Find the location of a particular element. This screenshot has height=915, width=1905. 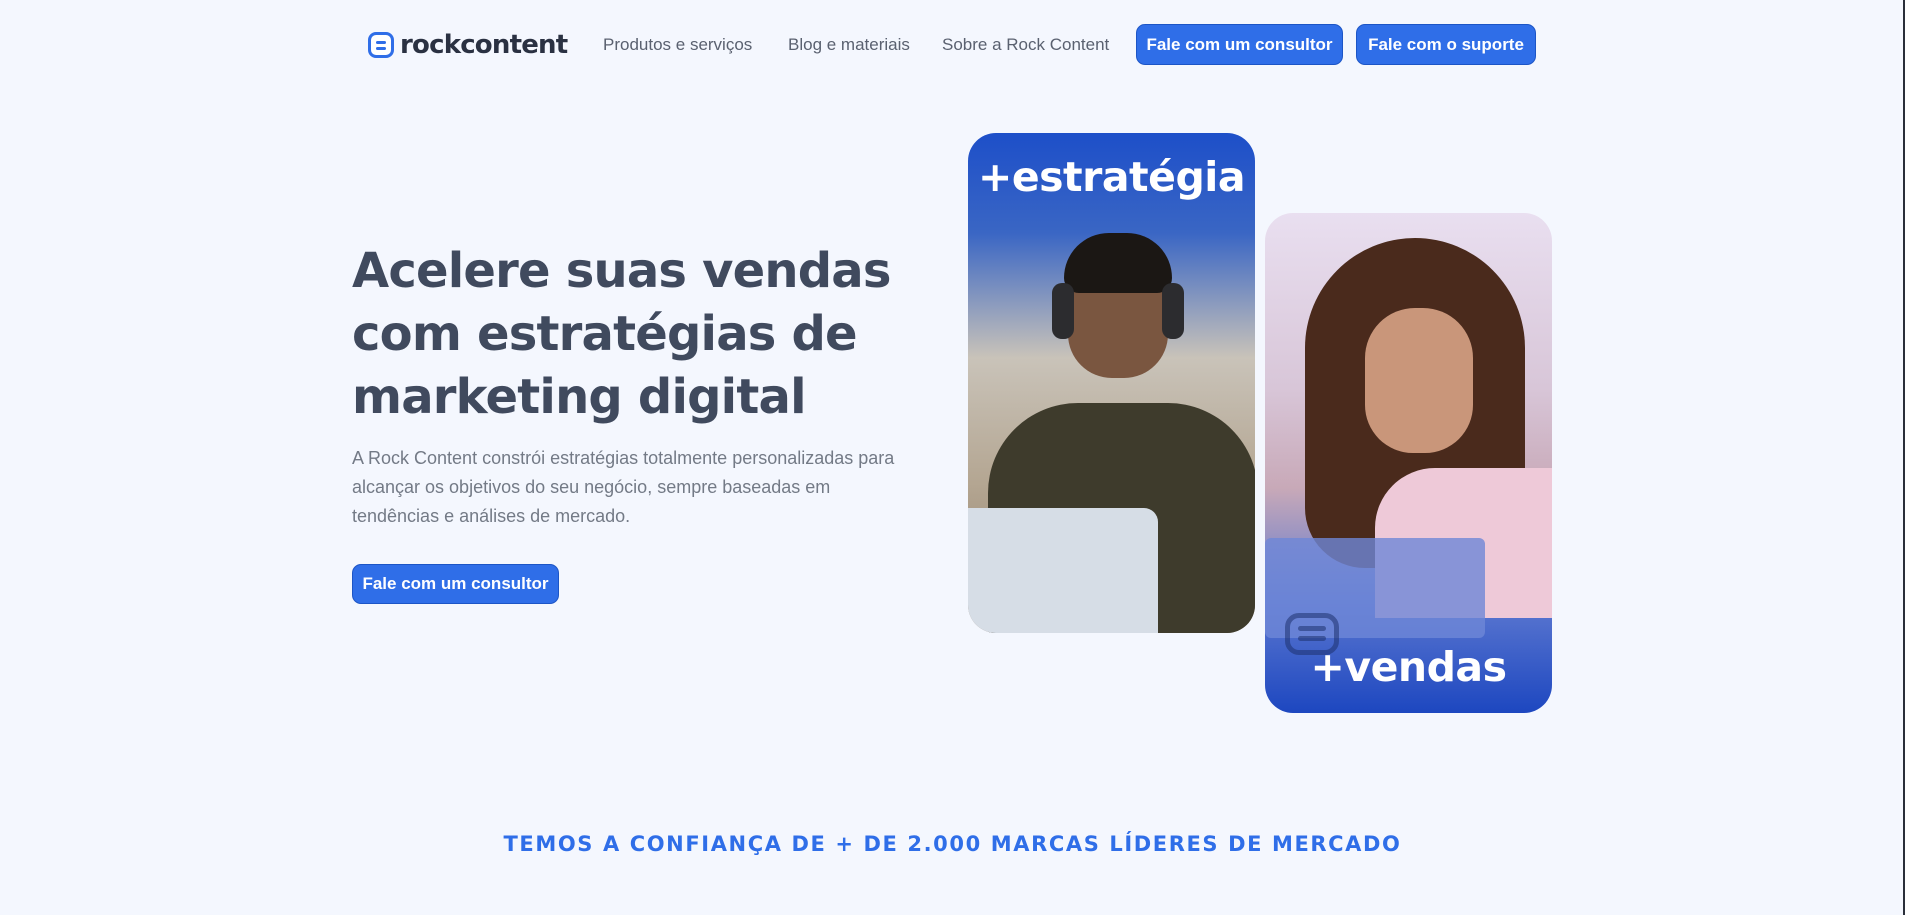

hero-image-card-strategy: +estratégia is located at coordinates (1111, 383).